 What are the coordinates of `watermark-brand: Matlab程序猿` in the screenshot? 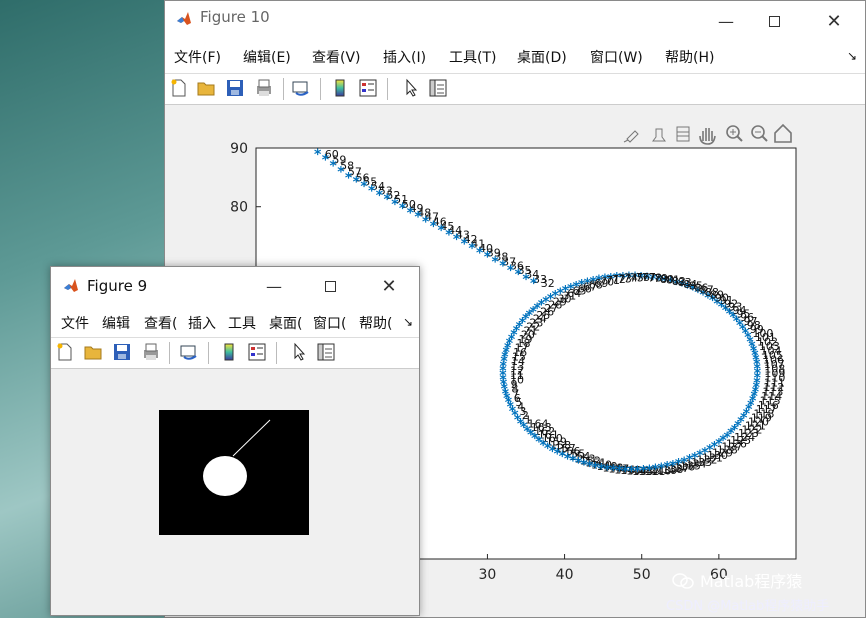 It's located at (737, 580).